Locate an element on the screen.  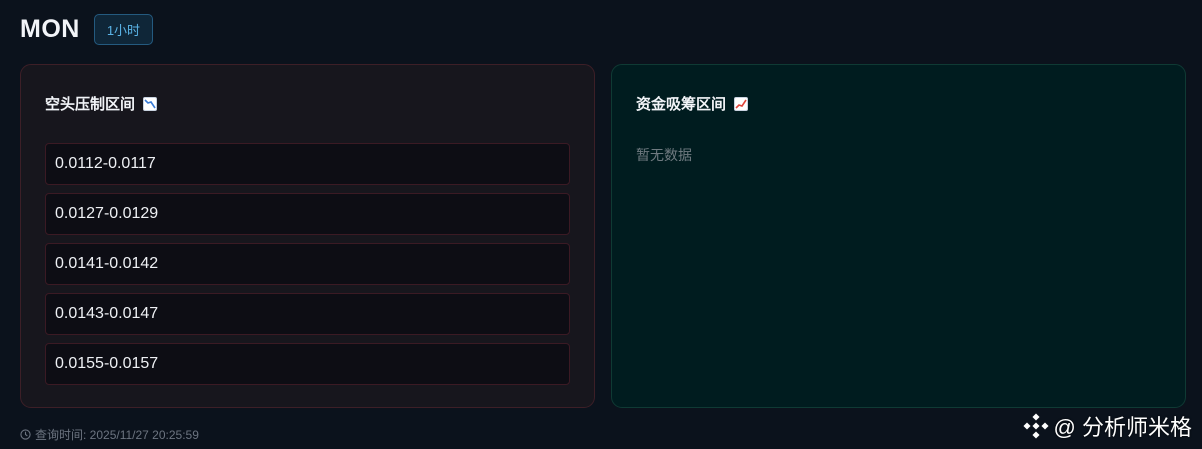
long-panel-title-text: 资金吸筹区间 is located at coordinates (681, 104).